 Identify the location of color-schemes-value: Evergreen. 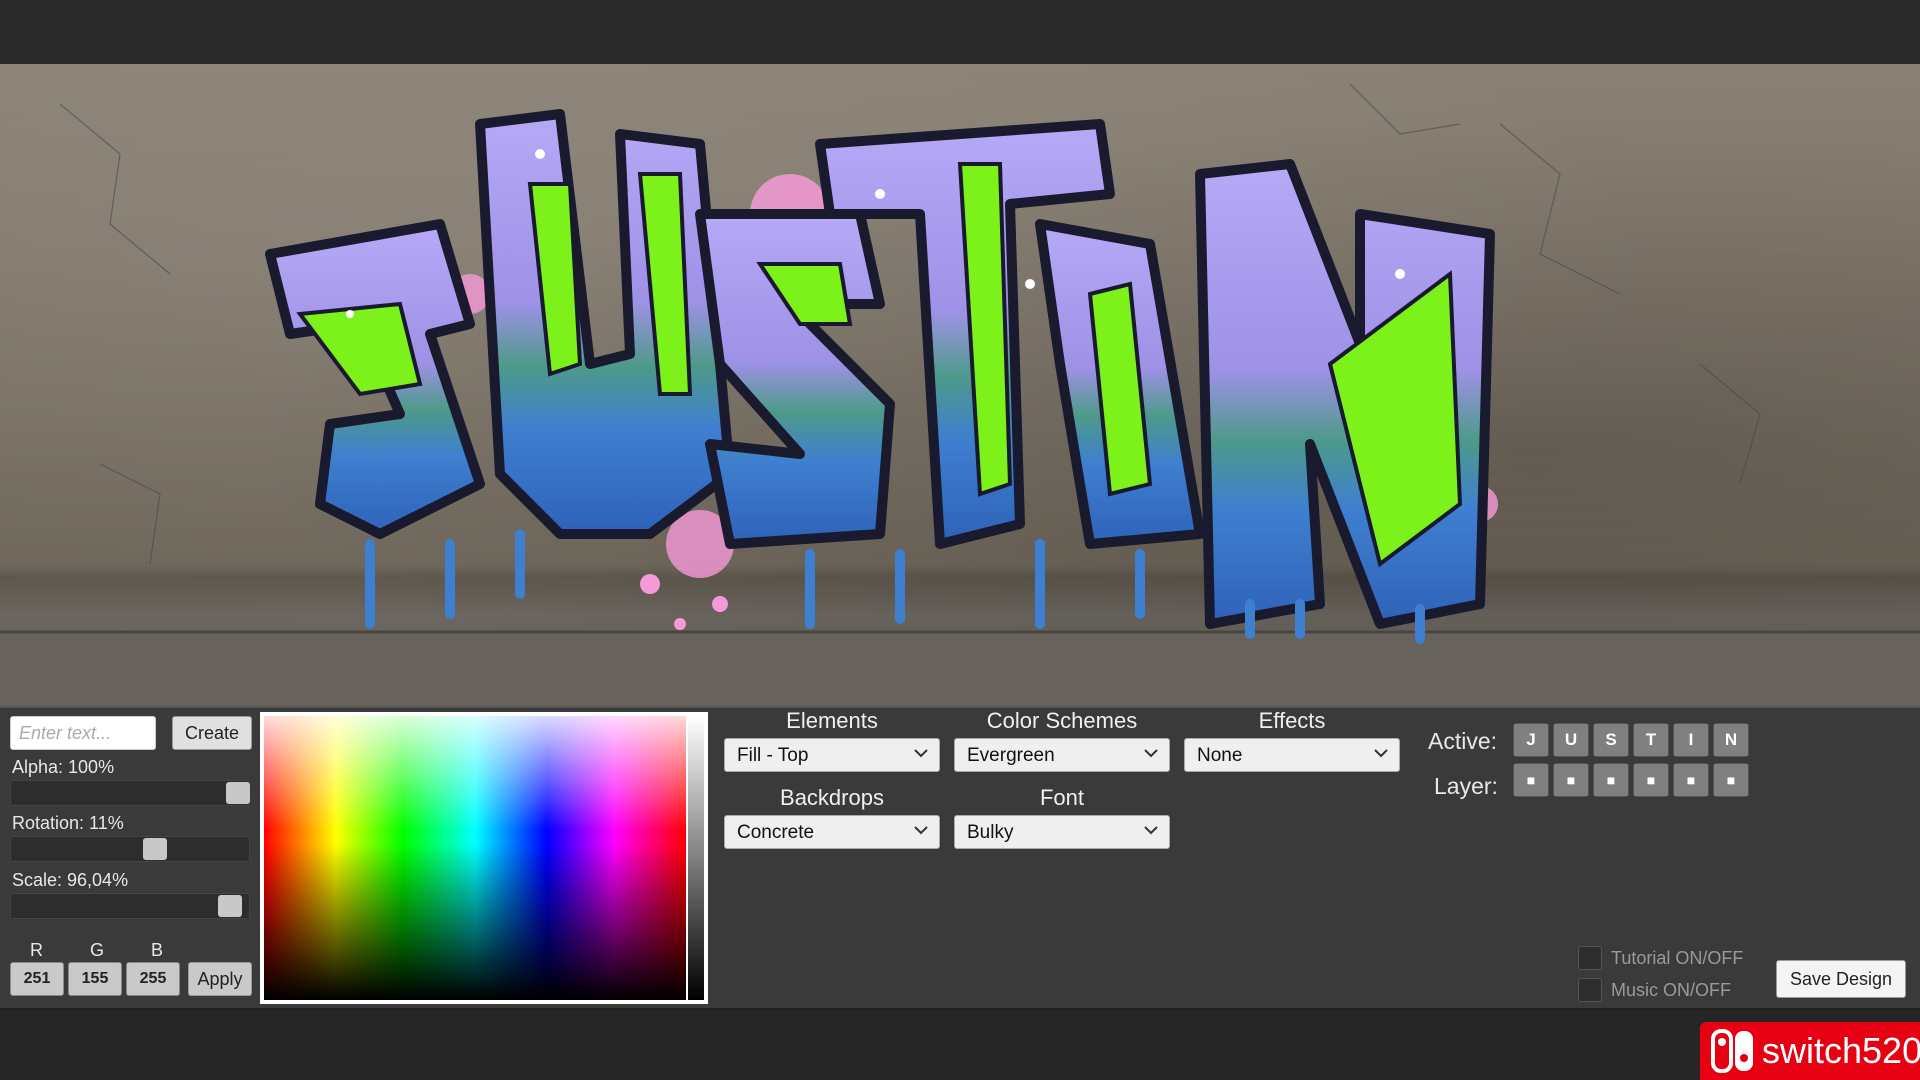
(1011, 755).